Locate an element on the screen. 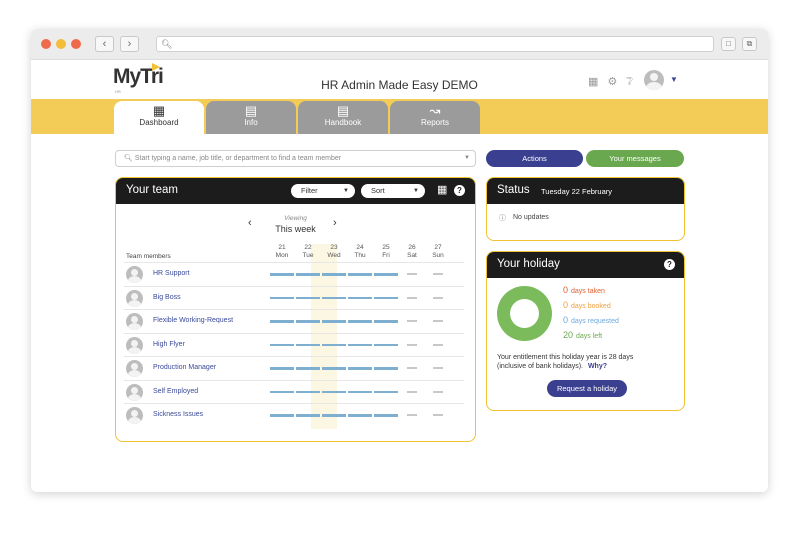 Image resolution: width=800 pixels, height=534 pixels. url-bar: 🔍︎ is located at coordinates (435, 44).